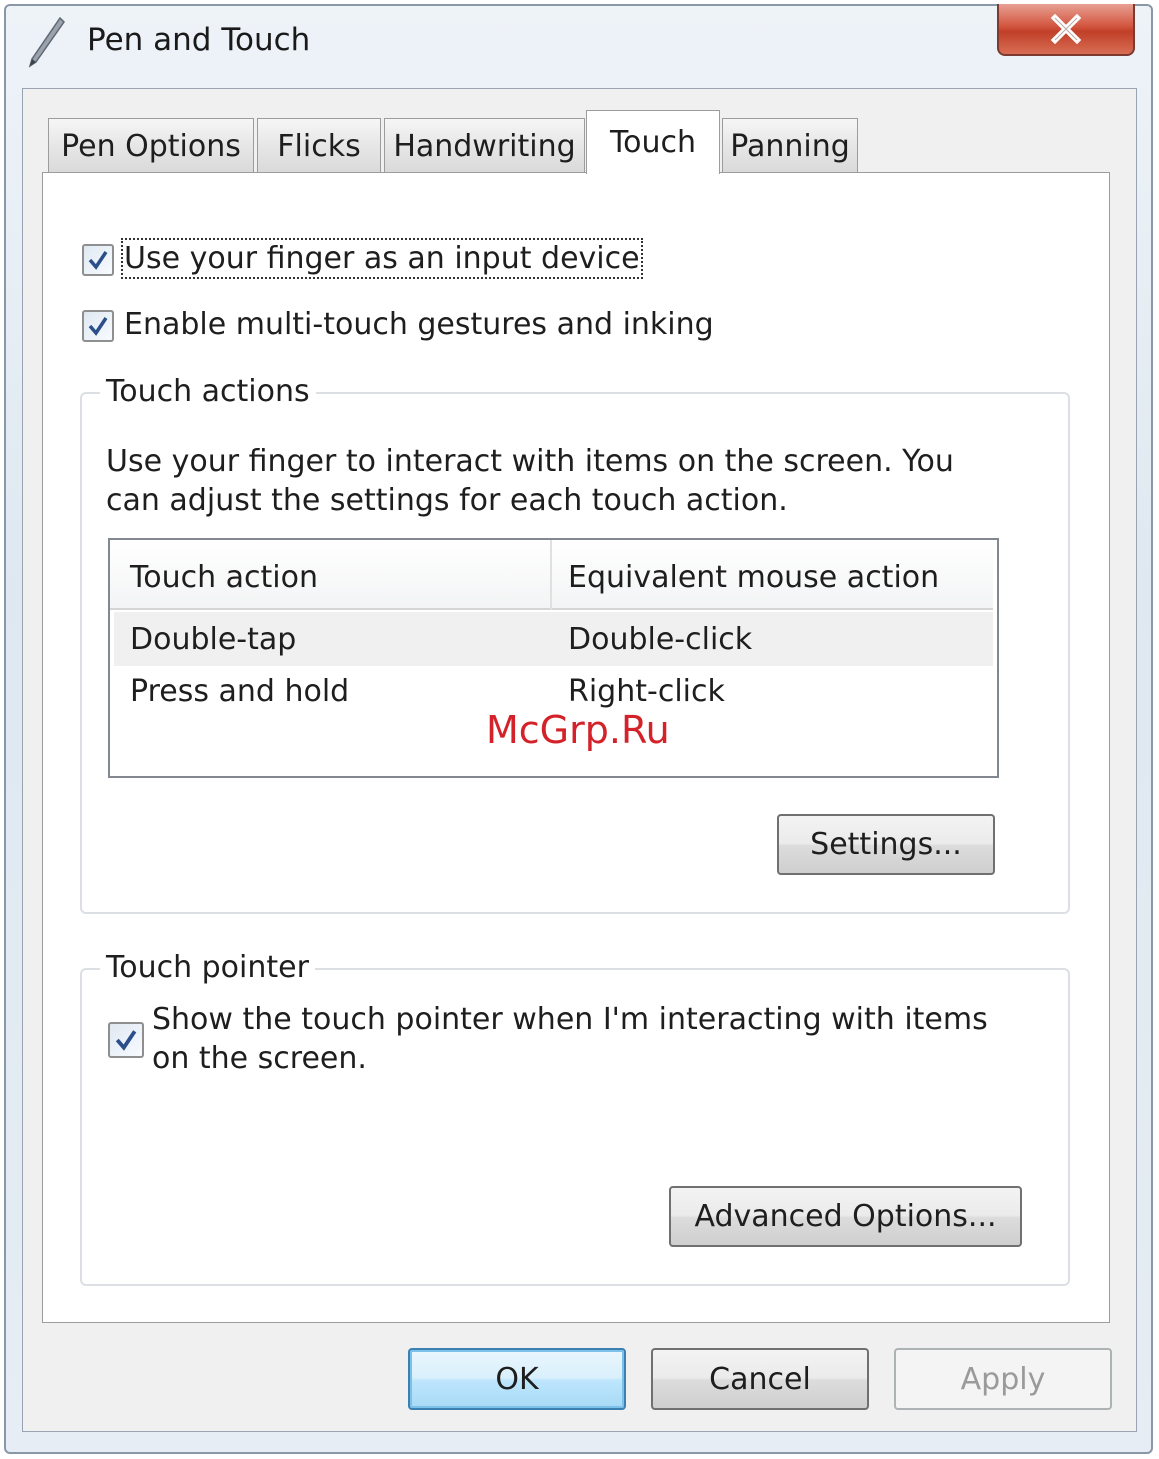  I want to click on show-pointer-checkbox, so click(126, 1040).